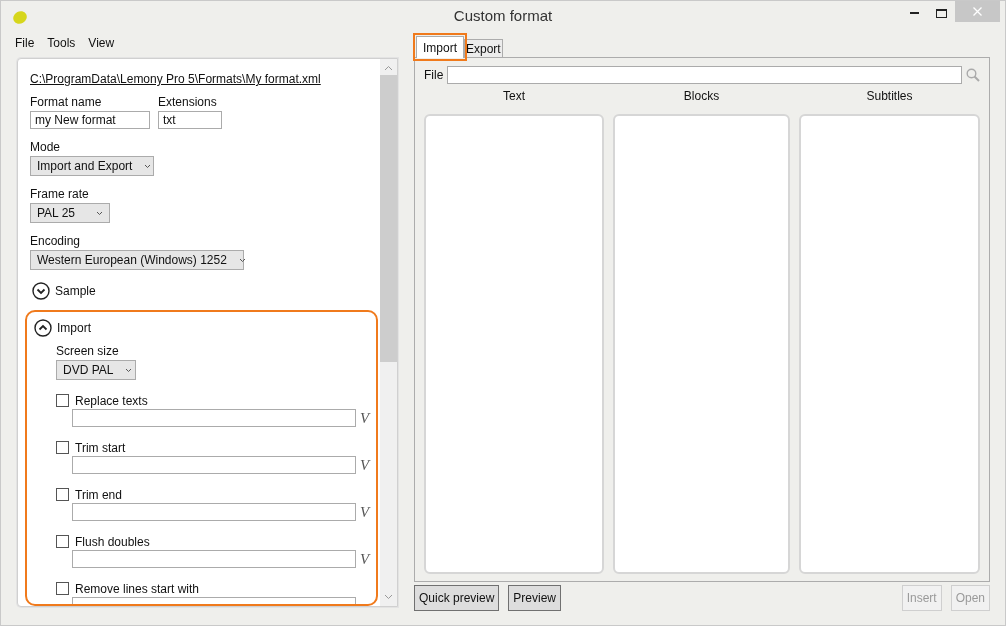  I want to click on extensions-field: txt, so click(190, 120).